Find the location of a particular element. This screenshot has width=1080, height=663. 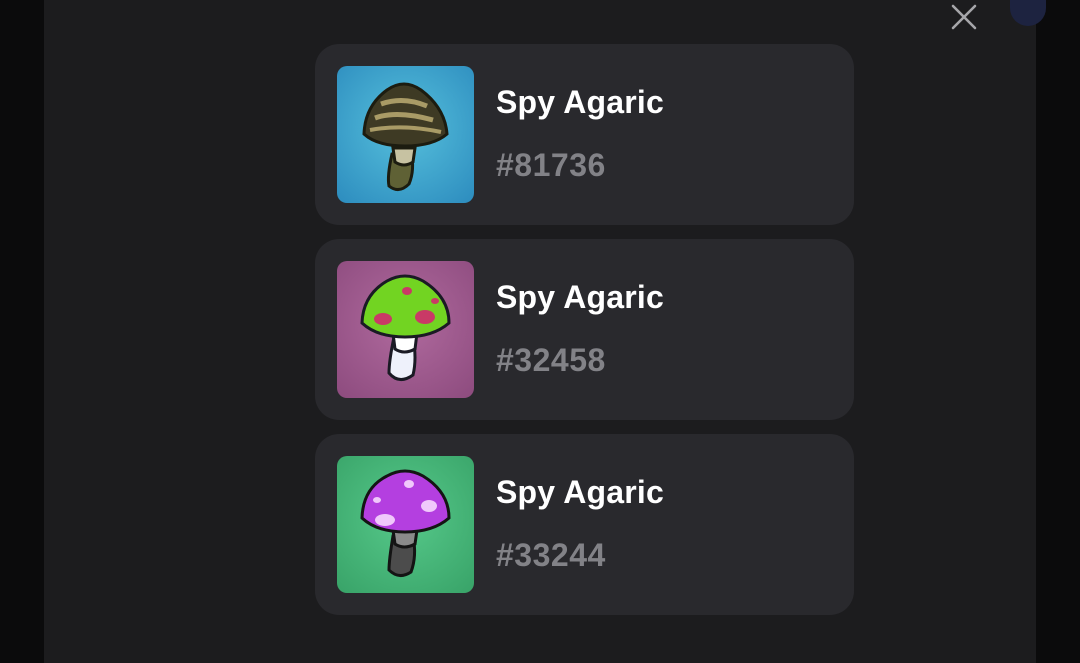

close-button is located at coordinates (964, 17).